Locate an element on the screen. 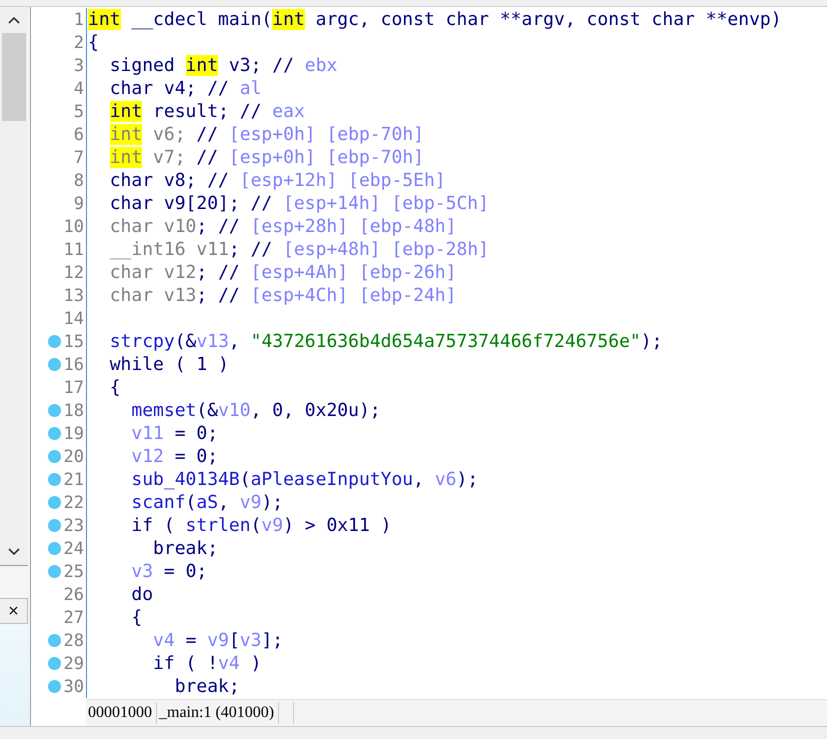  line-number: 6 is located at coordinates (78, 134).